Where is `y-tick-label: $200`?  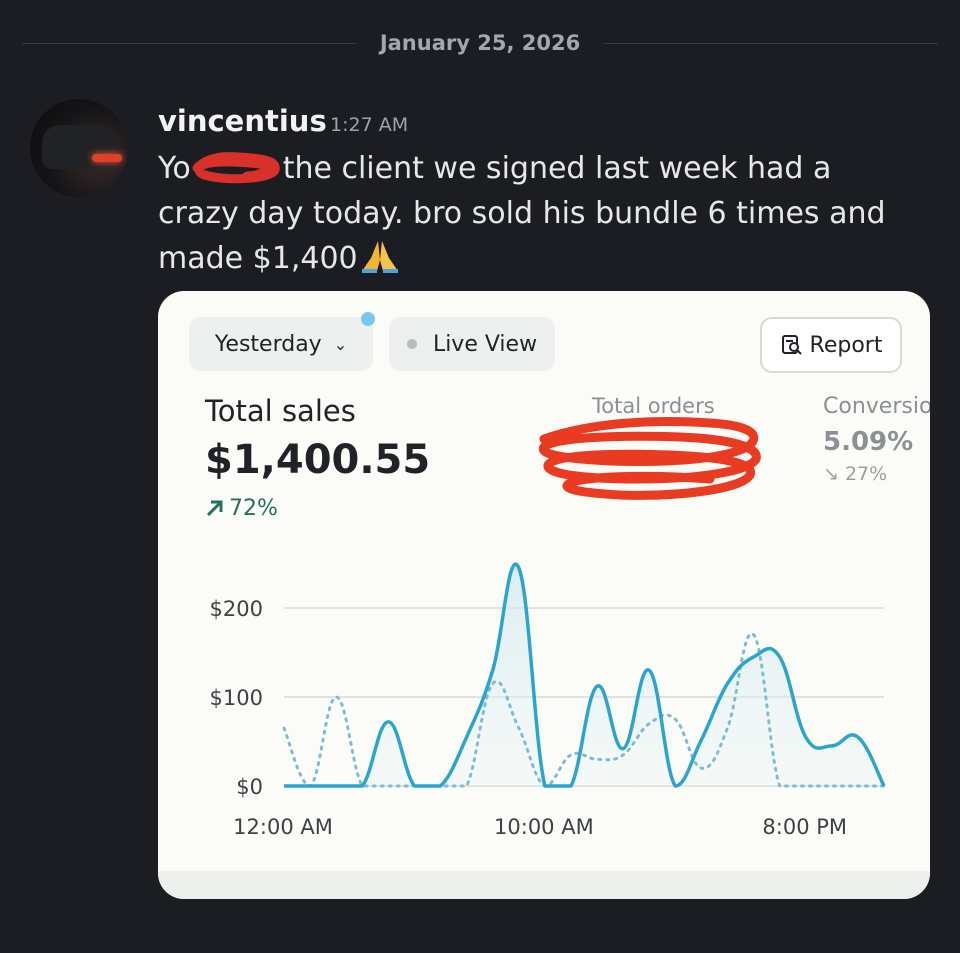 y-tick-label: $200 is located at coordinates (236, 609).